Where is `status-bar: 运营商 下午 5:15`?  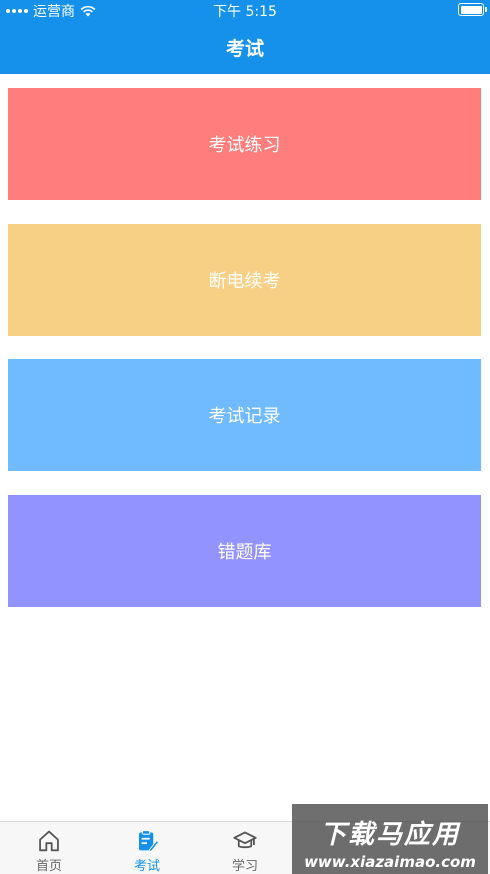 status-bar: 运营商 下午 5:15 is located at coordinates (245, 10).